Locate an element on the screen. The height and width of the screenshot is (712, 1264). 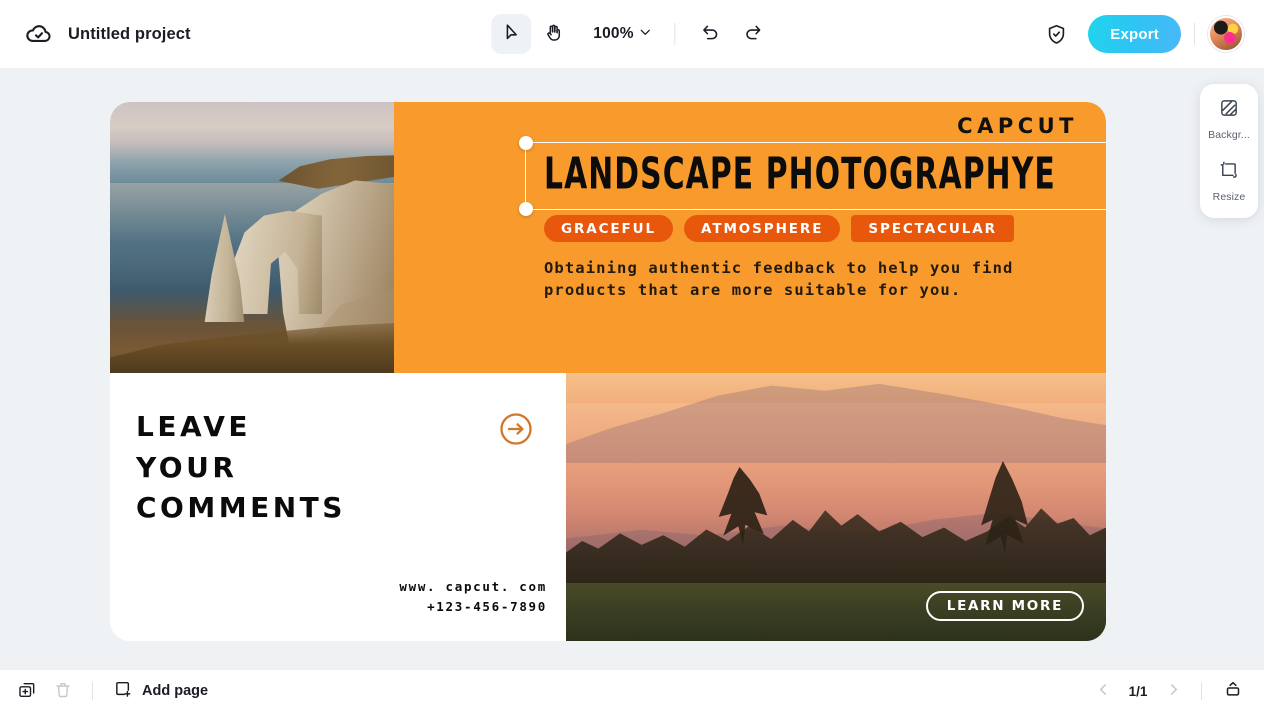
delete-page-button is located at coordinates (63, 691).